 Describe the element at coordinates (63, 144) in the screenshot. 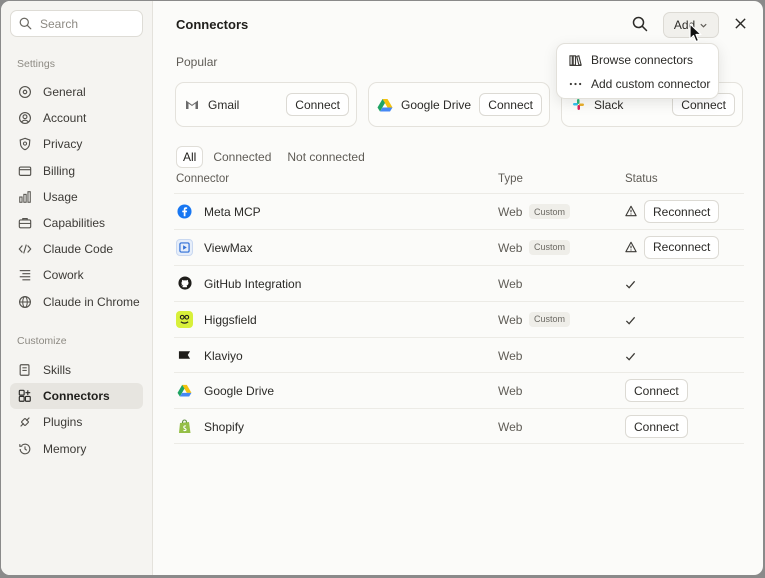

I see `sidebar-item-label: Privacy` at that location.